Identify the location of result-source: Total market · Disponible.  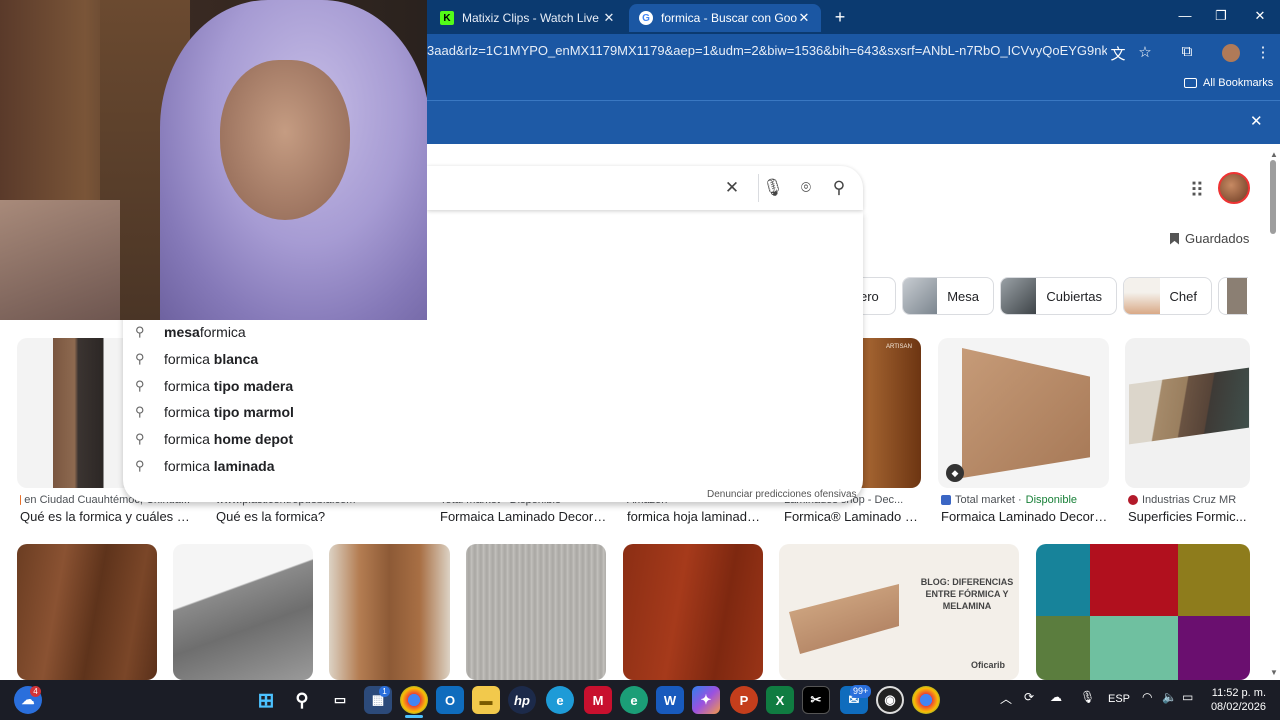
(1026, 500).